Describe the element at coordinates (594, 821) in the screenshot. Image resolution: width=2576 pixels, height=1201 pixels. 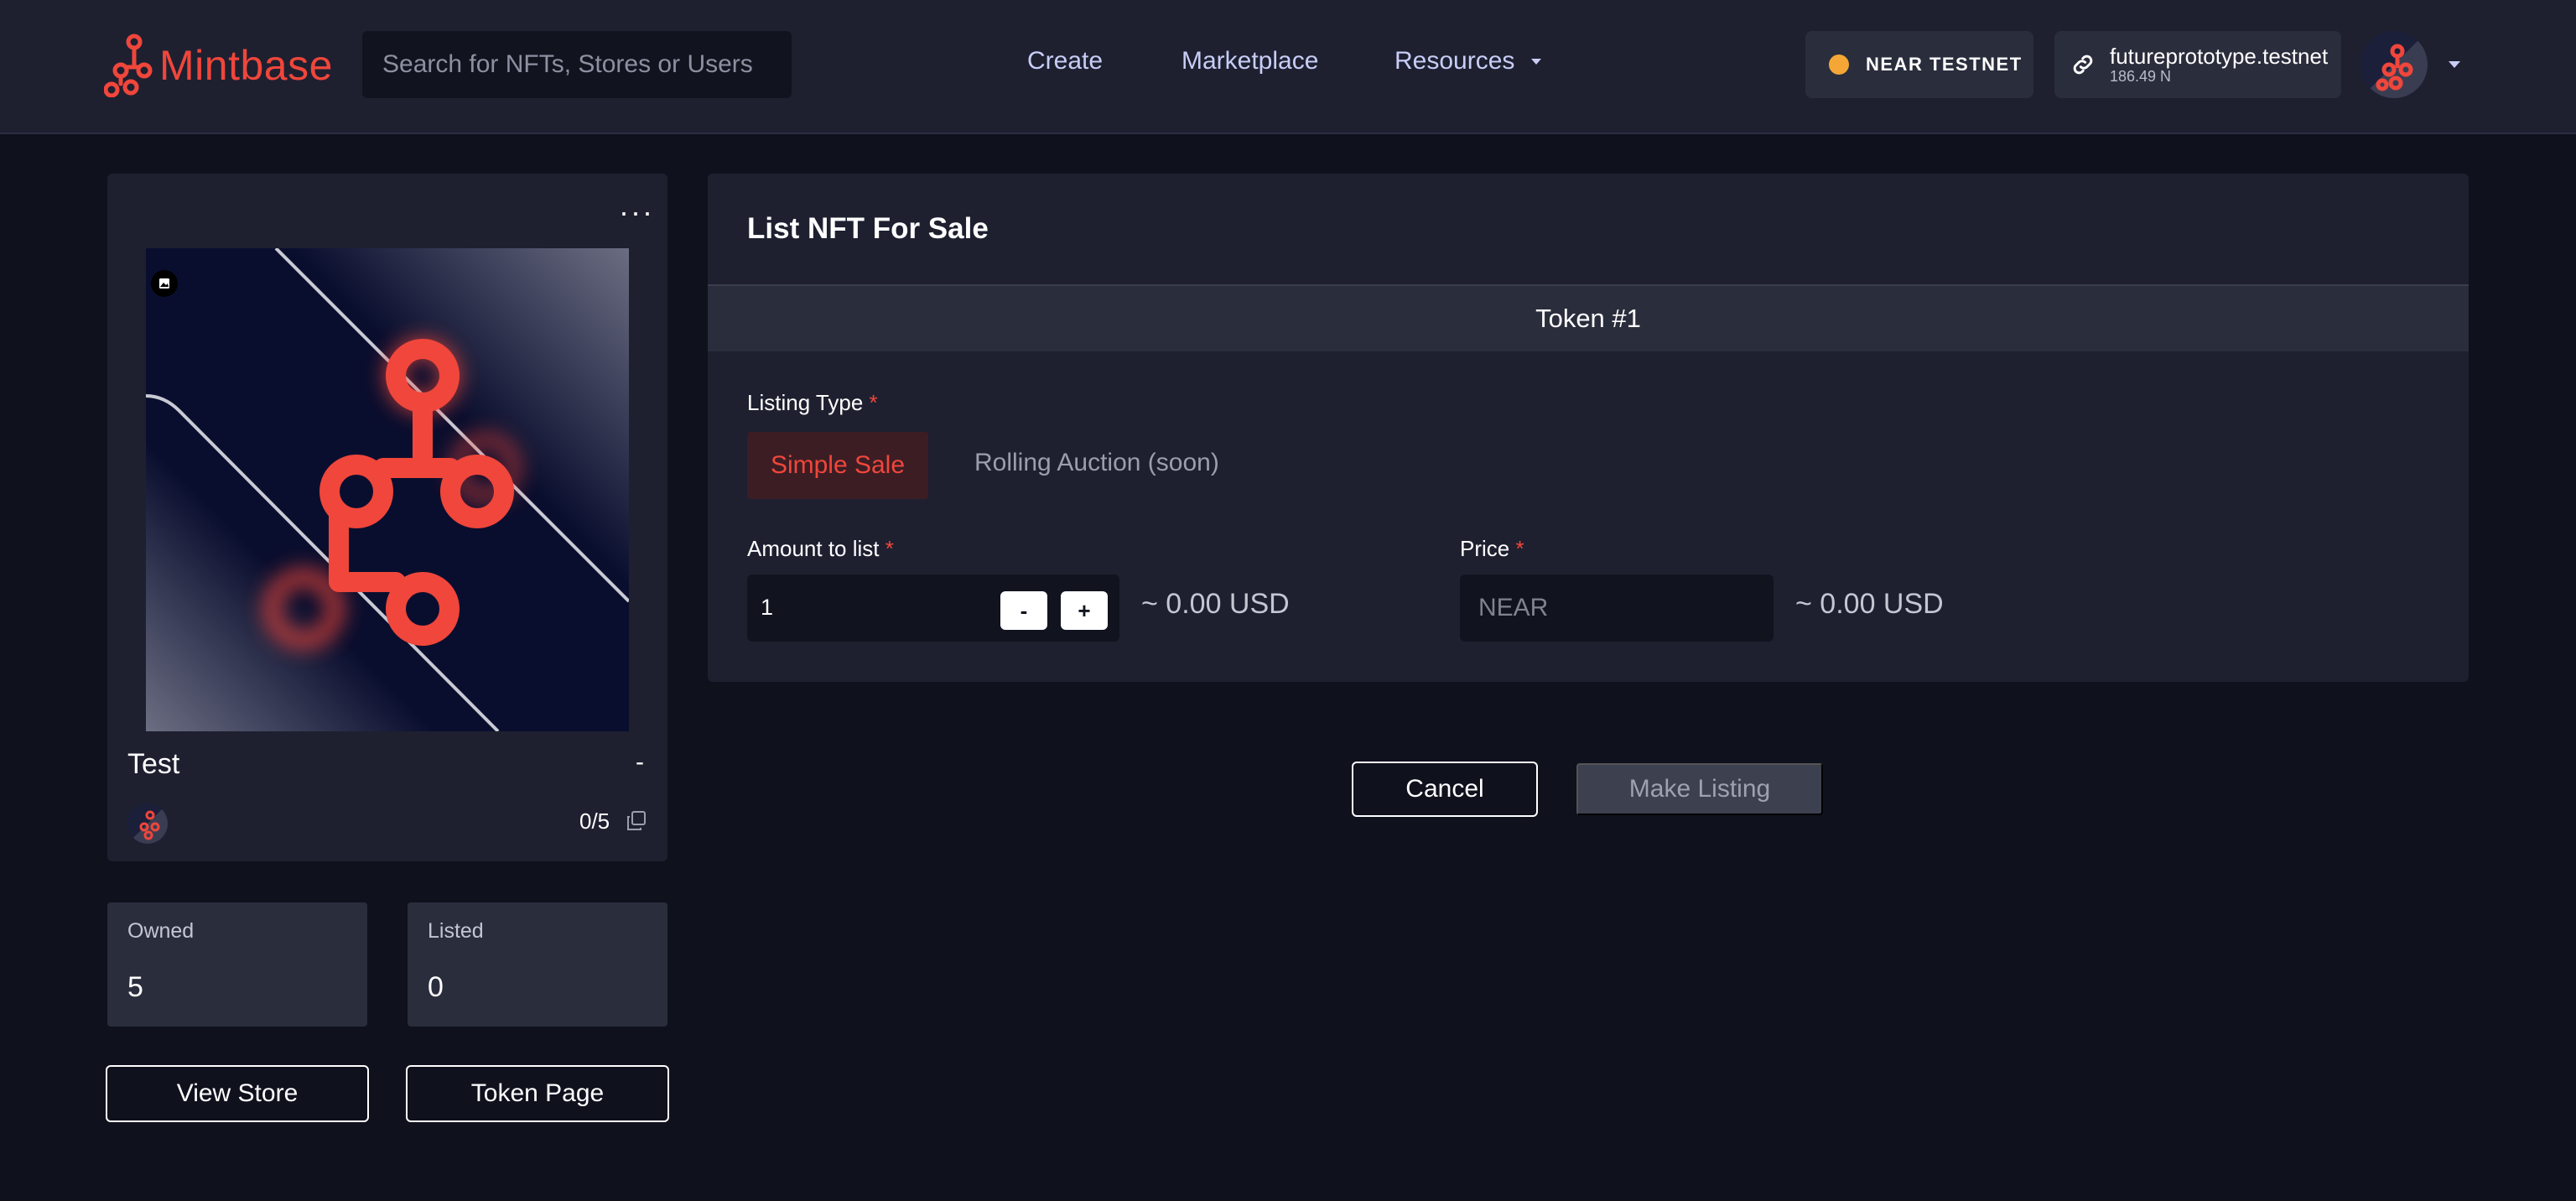
I see `nft-edition-count: 0/5` at that location.